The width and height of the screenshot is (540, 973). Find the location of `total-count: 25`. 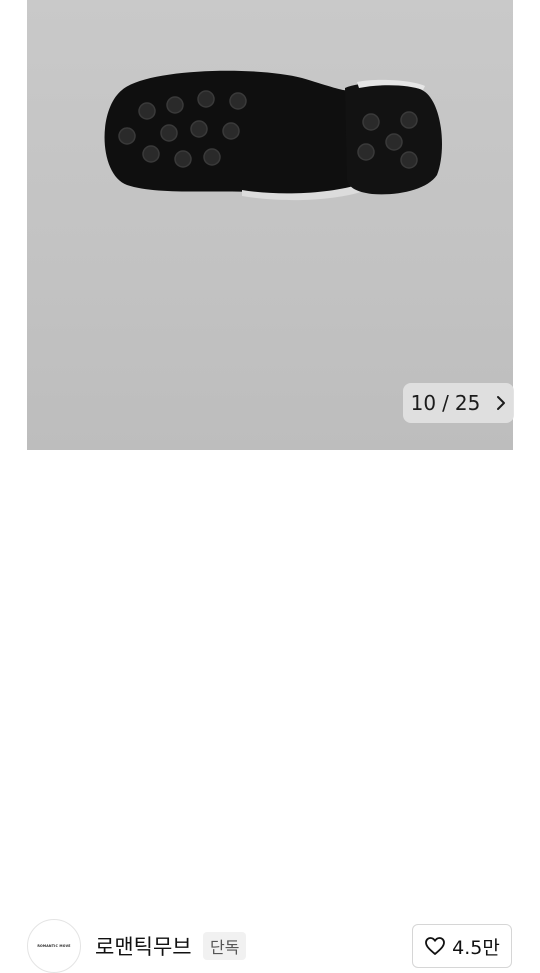

total-count: 25 is located at coordinates (467, 403).